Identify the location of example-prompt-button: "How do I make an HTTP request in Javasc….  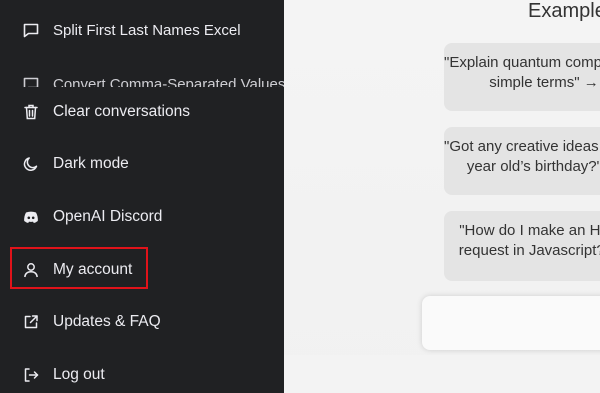
(522, 246).